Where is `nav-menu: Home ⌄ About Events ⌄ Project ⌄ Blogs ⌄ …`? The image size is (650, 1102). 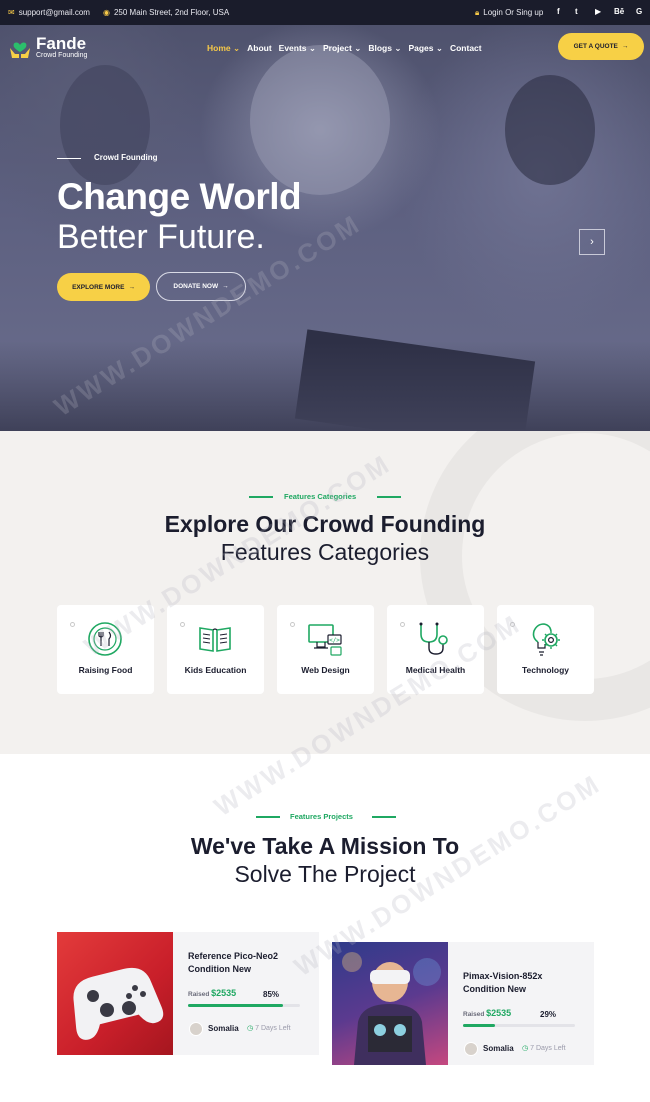 nav-menu: Home ⌄ About Events ⌄ Project ⌄ Blogs ⌄ … is located at coordinates (348, 48).